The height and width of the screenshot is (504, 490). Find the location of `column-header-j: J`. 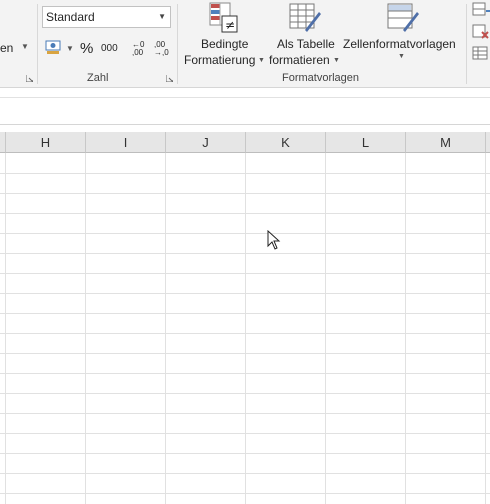

column-header-j: J is located at coordinates (206, 142).